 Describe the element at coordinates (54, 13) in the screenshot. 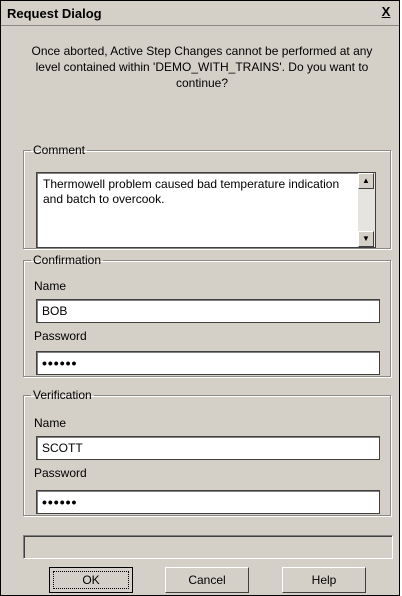

I see `dialog-title: Request Dialog` at that location.